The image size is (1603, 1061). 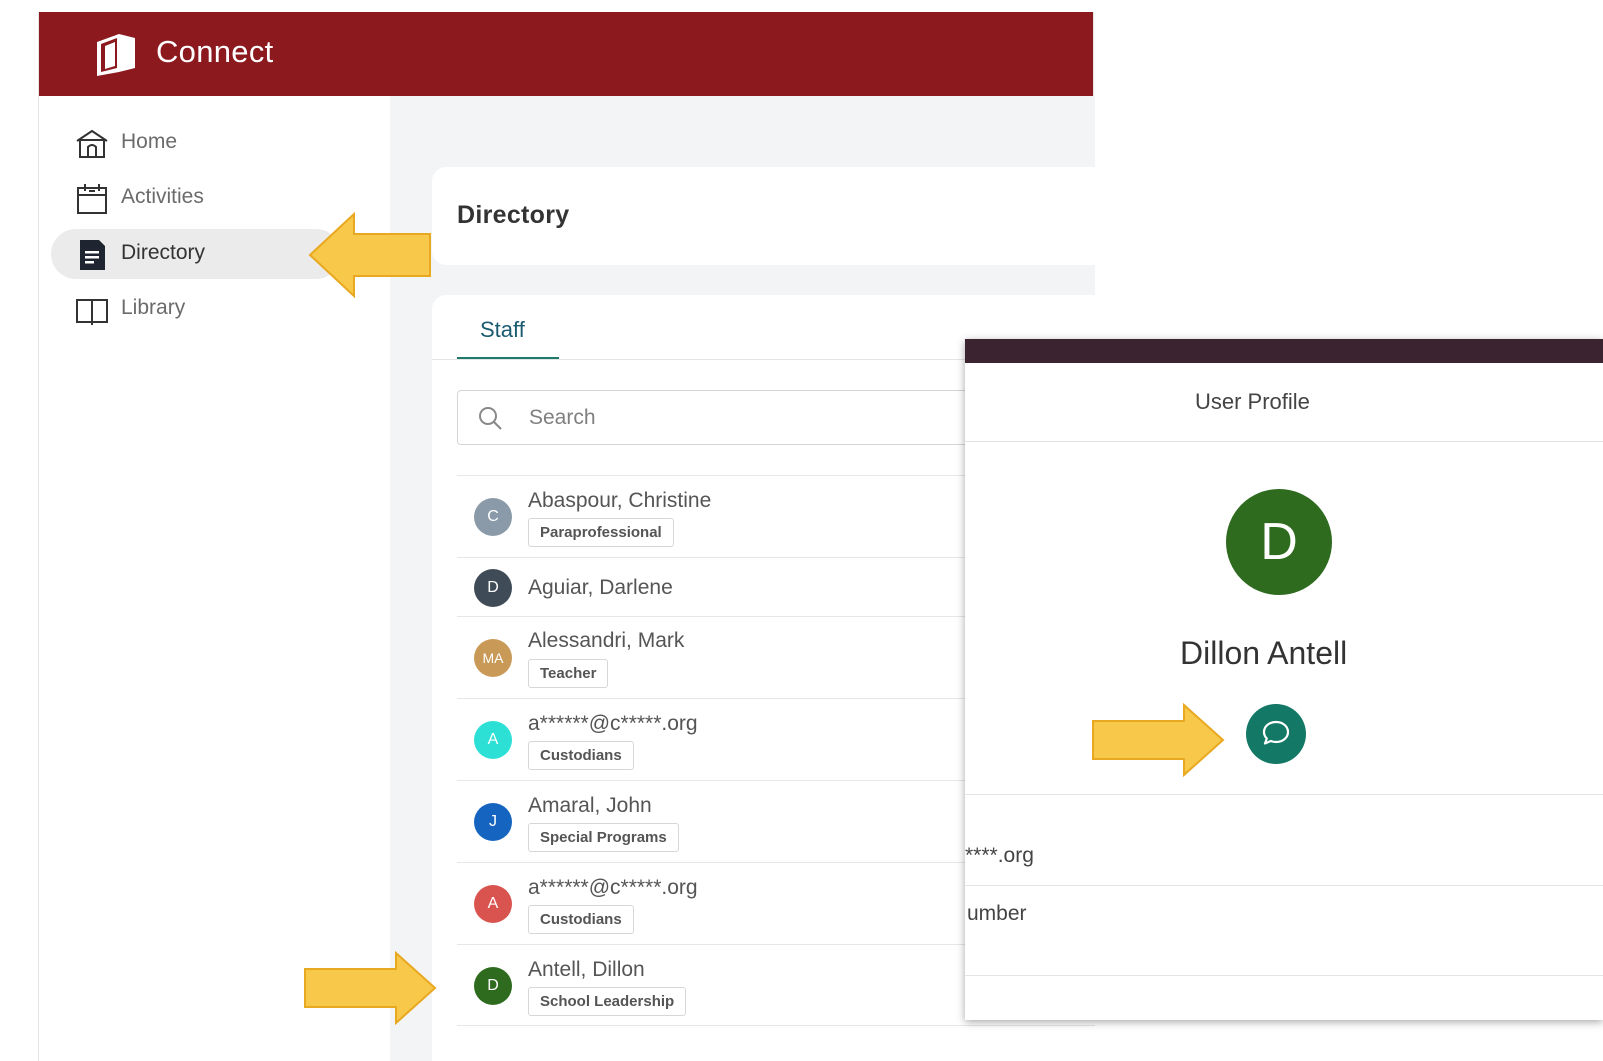 I want to click on search-placeholder: Search, so click(x=562, y=417).